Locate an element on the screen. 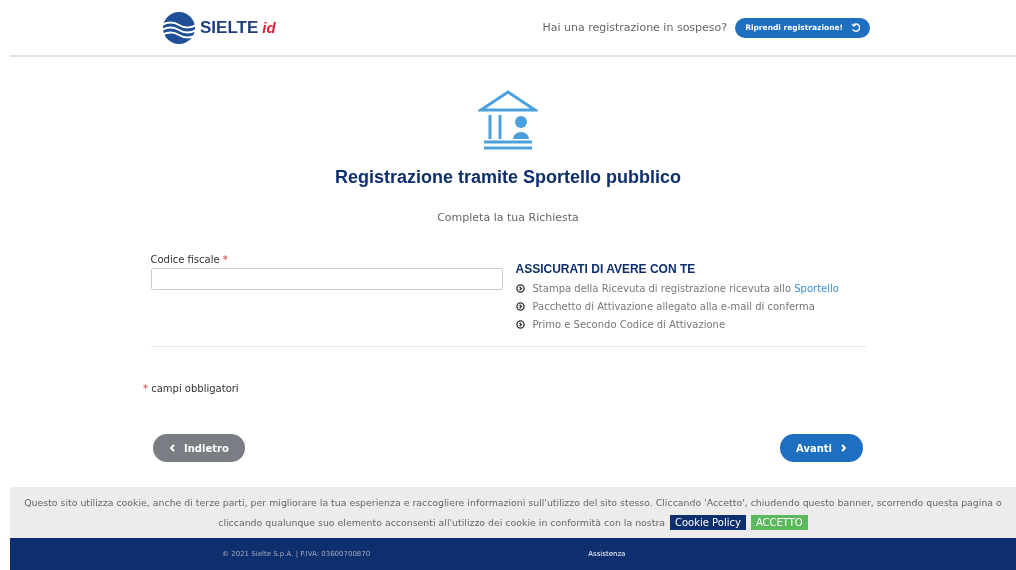  back-button: Indietro is located at coordinates (199, 448).